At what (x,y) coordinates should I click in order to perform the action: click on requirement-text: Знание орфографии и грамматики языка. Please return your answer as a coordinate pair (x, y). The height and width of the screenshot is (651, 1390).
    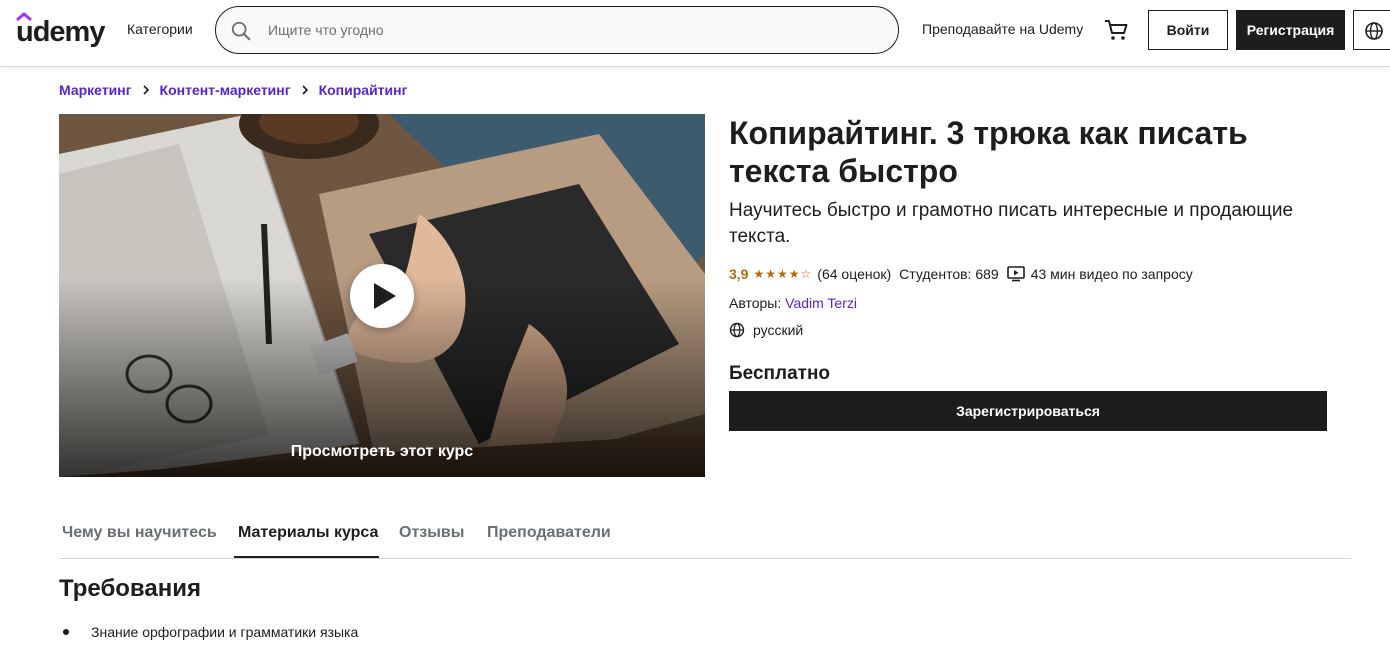
    Looking at the image, I should click on (225, 632).